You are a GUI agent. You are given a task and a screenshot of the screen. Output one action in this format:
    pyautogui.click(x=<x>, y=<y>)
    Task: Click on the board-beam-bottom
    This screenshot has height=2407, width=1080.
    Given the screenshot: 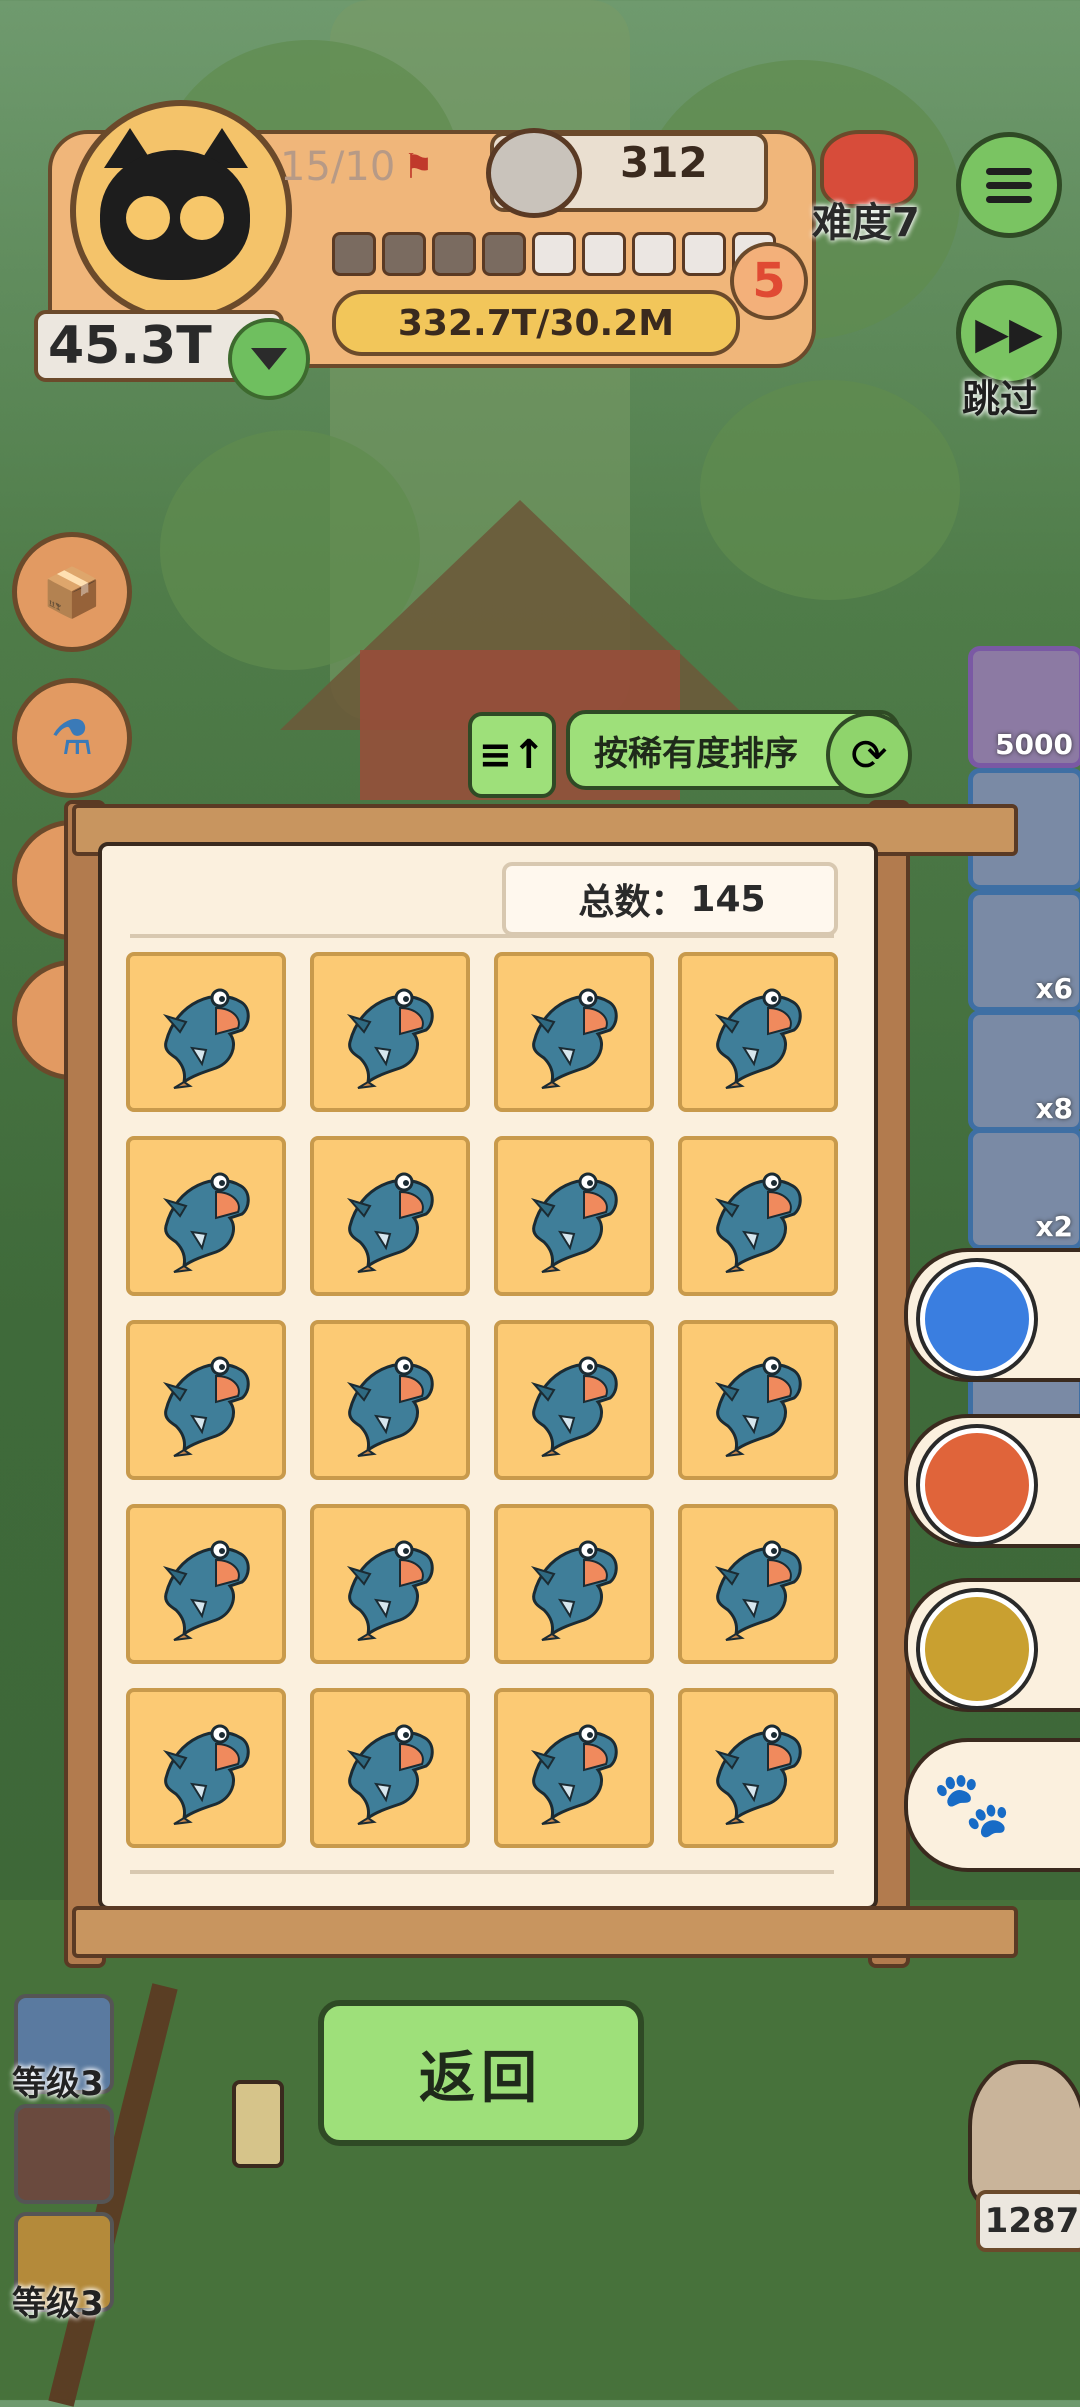 What is the action you would take?
    pyautogui.click(x=545, y=1932)
    